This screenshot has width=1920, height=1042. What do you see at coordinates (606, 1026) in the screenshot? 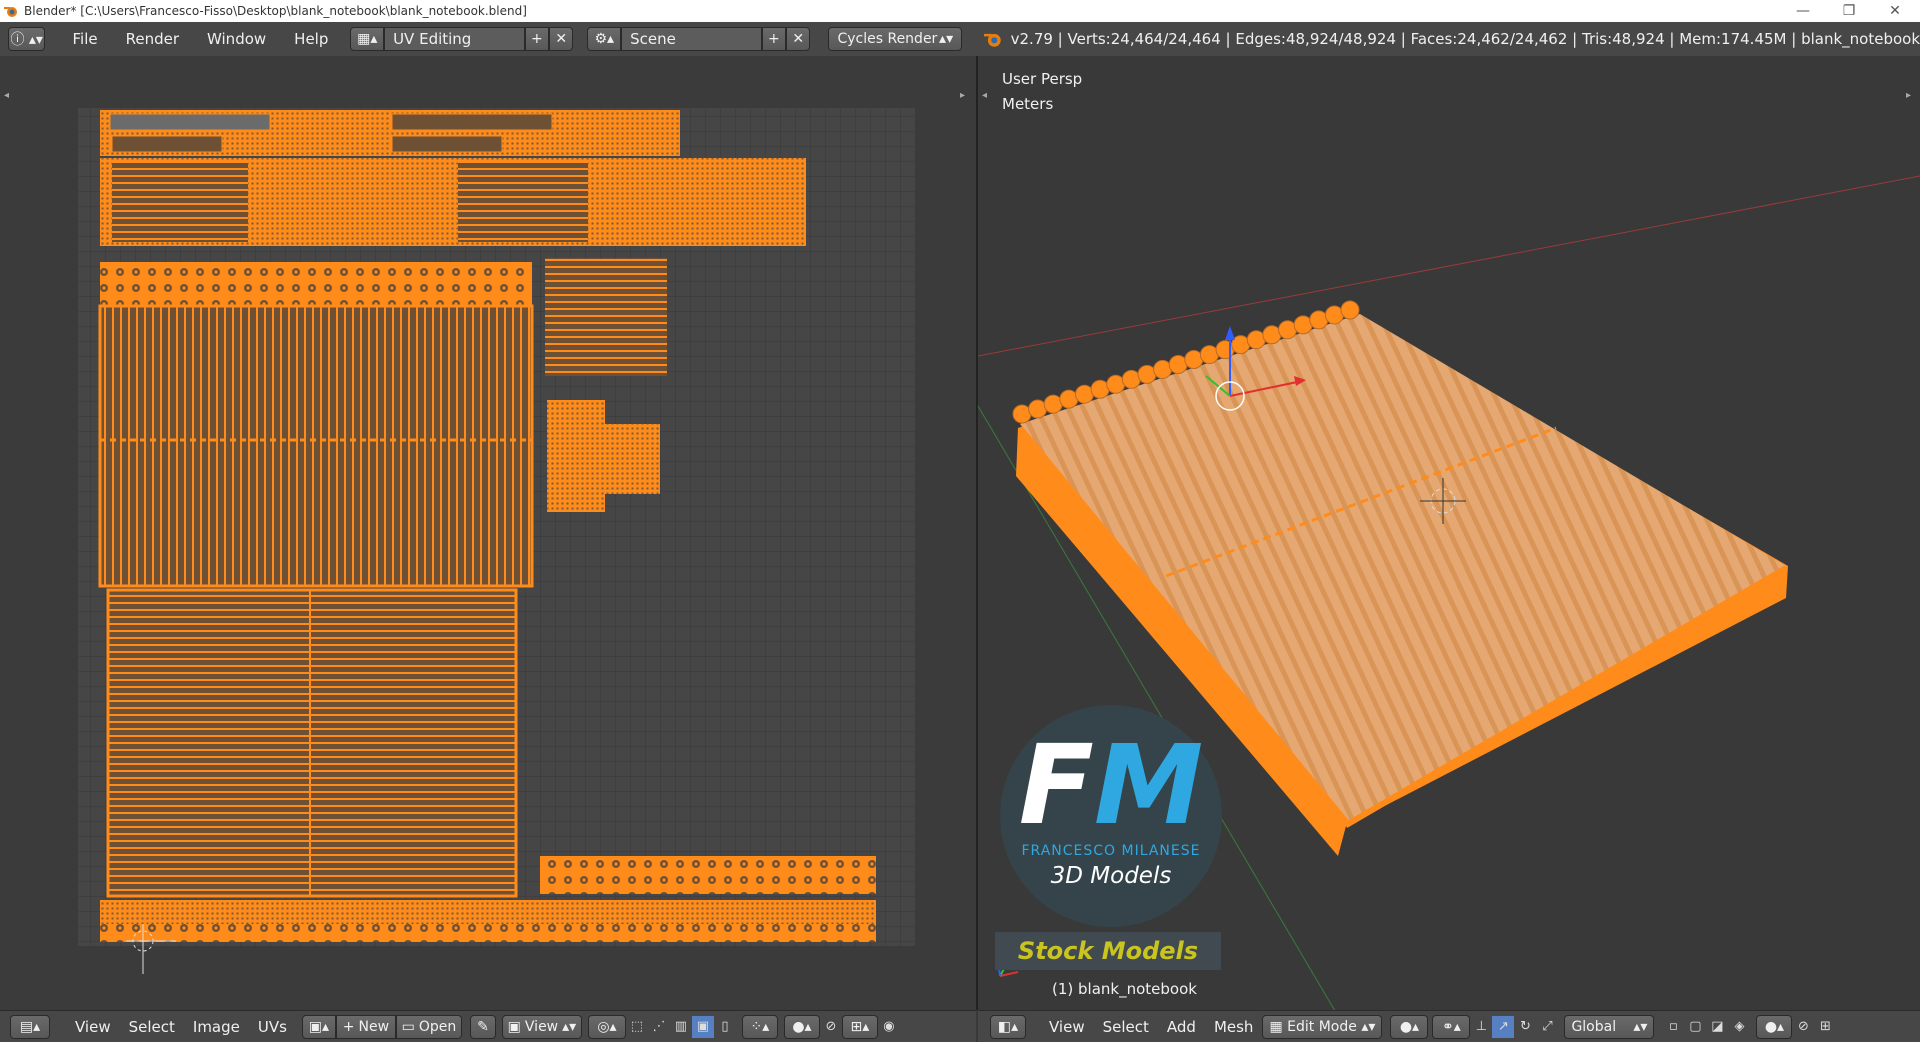
I see `pivot-icon: ◎▴` at bounding box center [606, 1026].